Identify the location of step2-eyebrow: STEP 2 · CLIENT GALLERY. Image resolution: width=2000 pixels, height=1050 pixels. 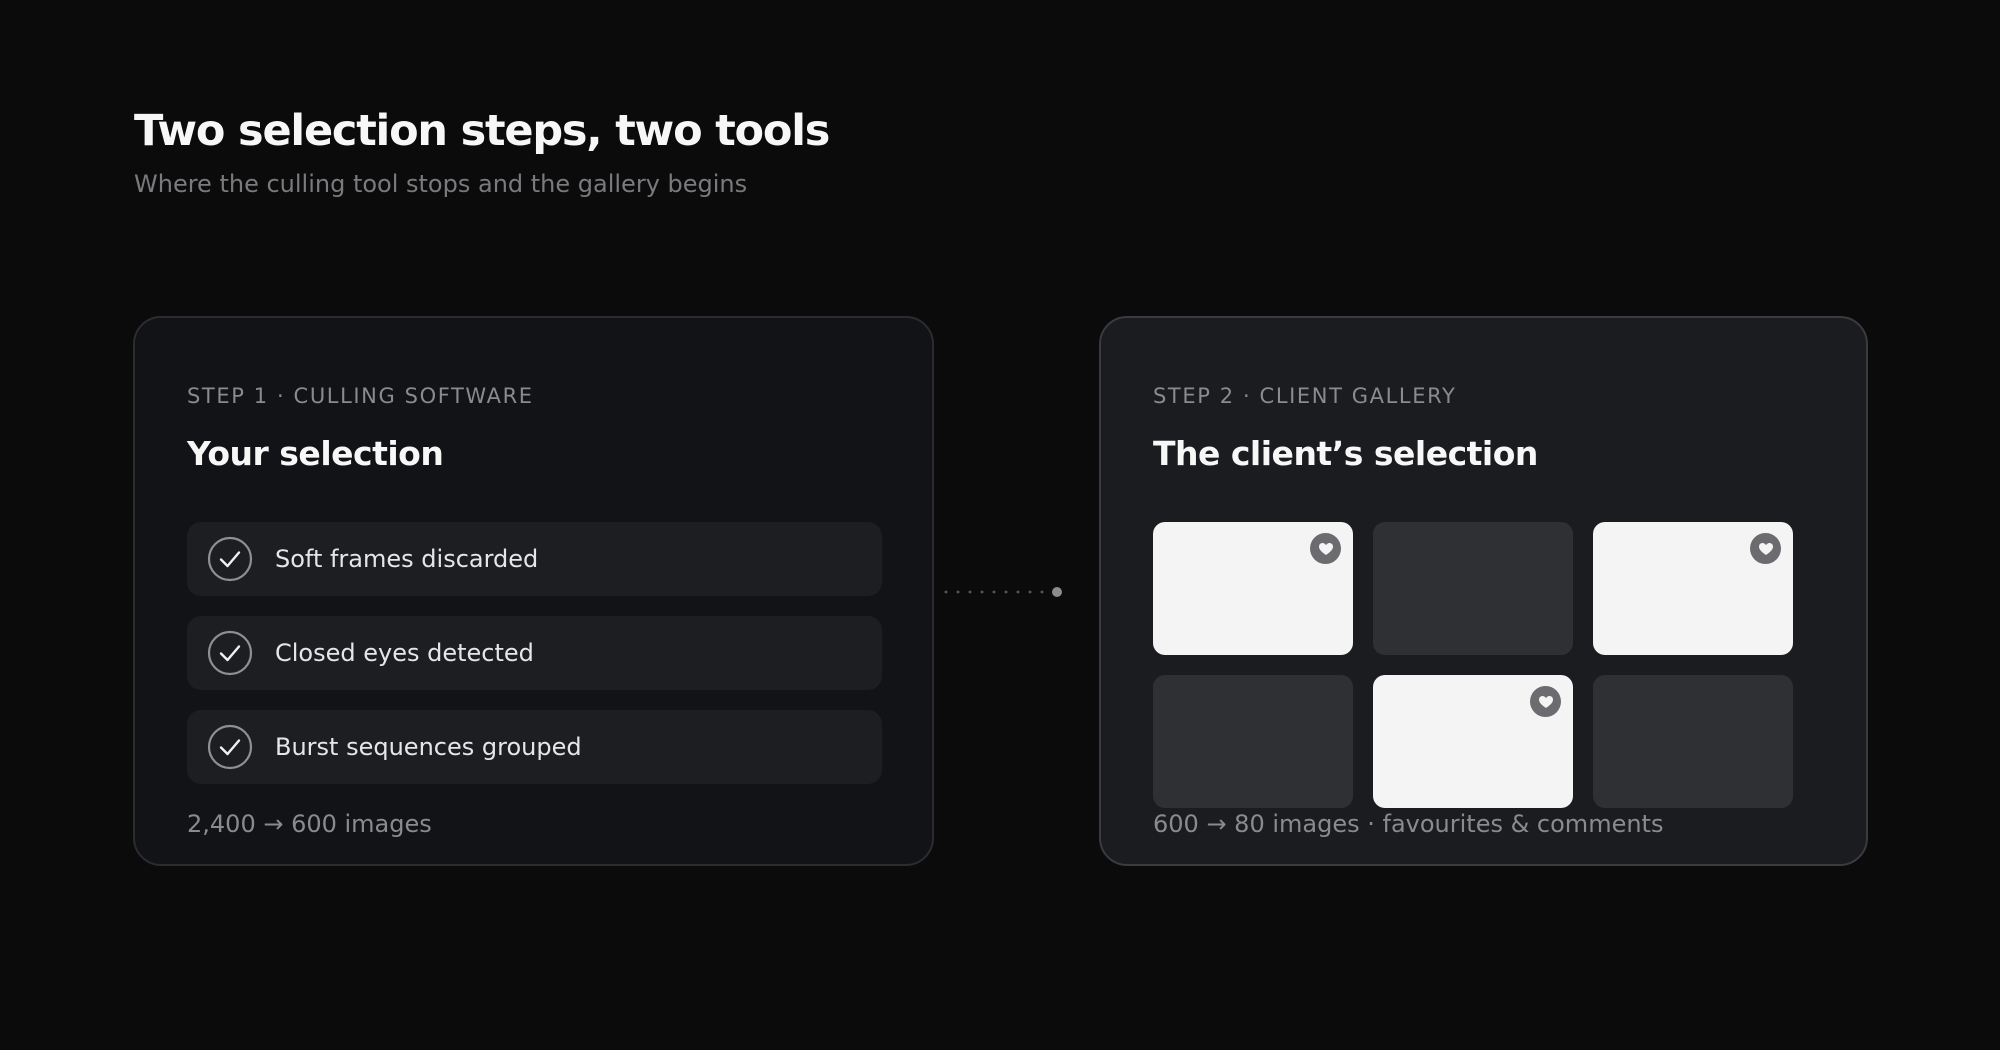
(1305, 396).